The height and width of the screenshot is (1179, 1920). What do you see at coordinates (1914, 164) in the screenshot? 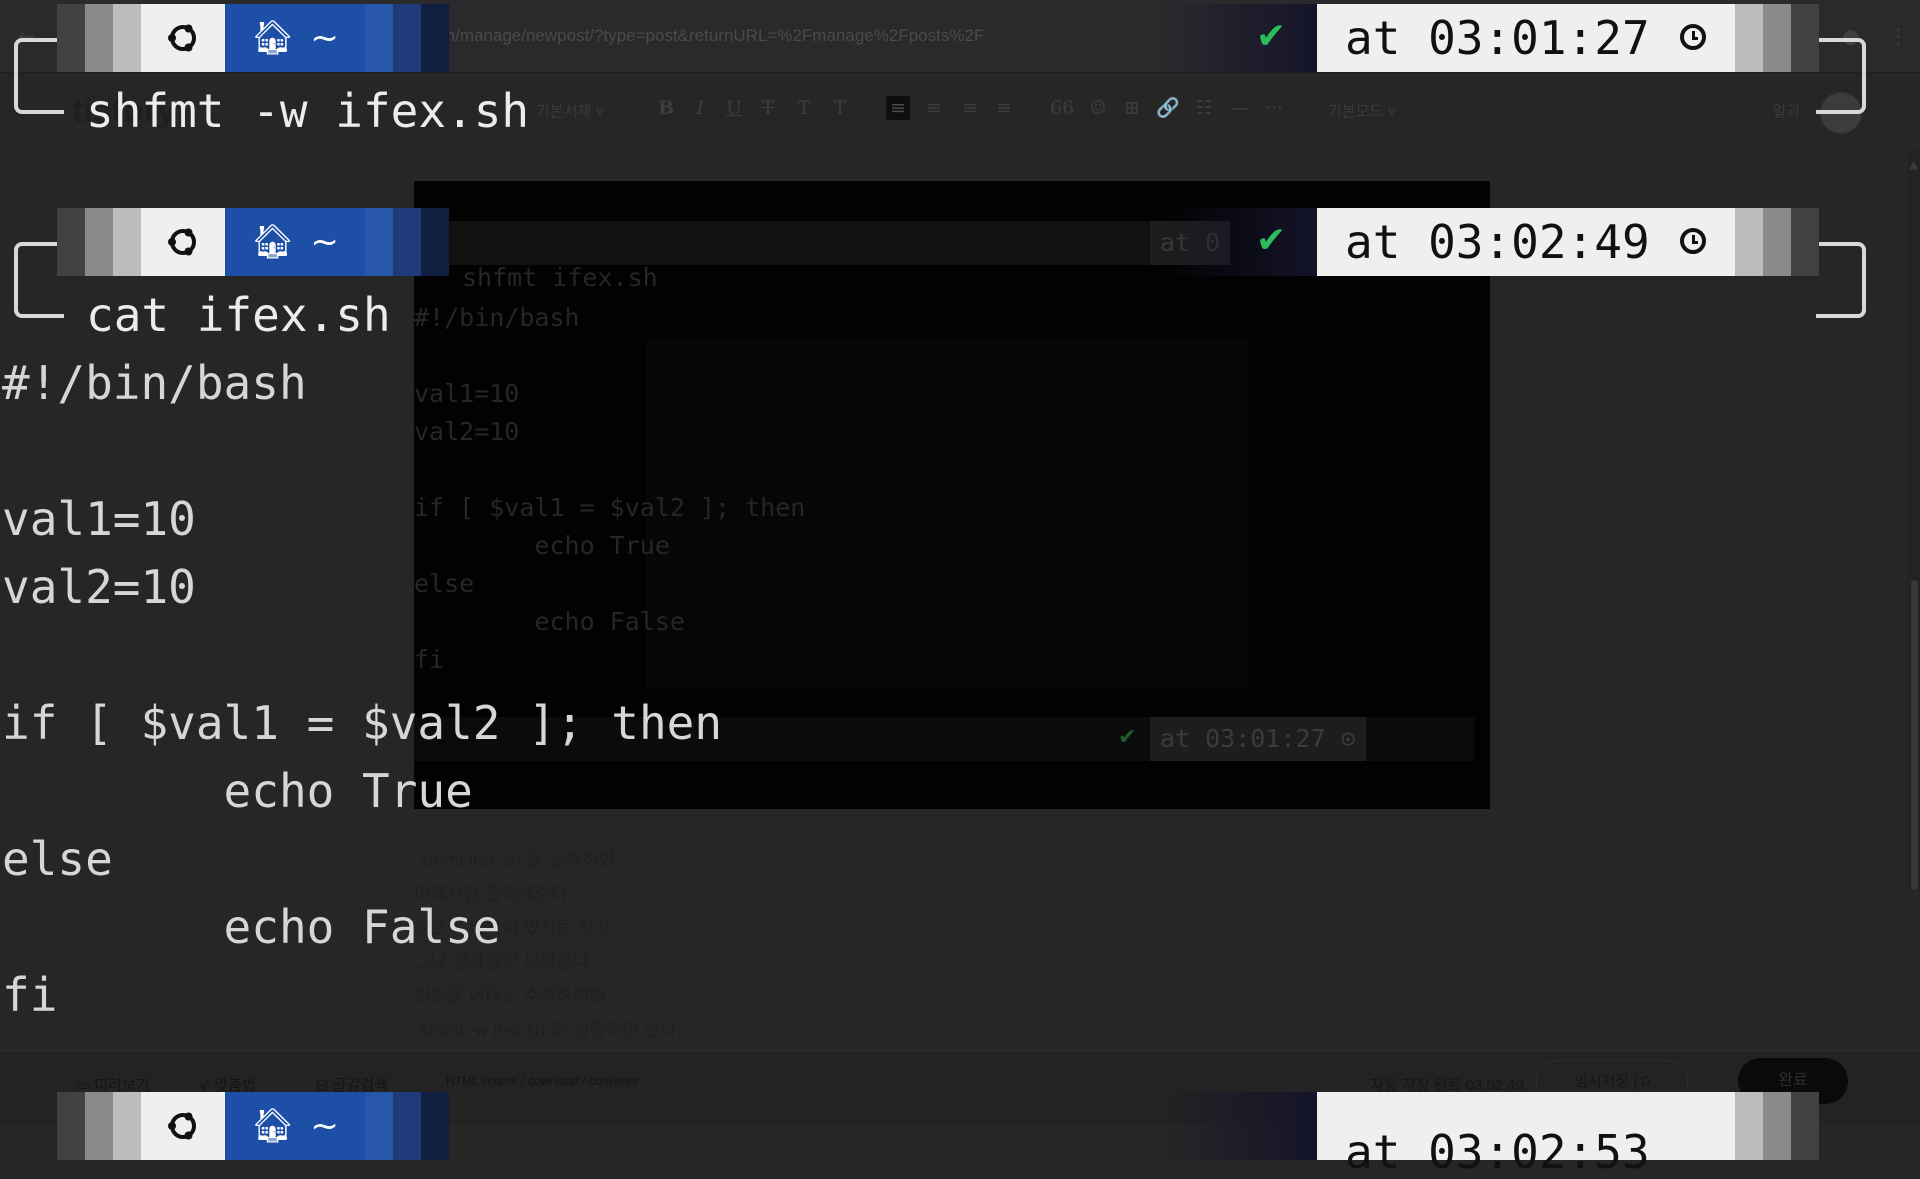
I see `scroll-up-icon: ▲` at bounding box center [1914, 164].